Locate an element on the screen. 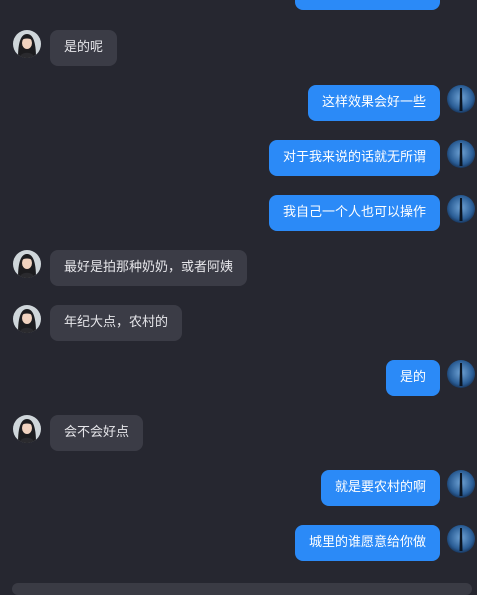  message-row-outgoing: 就是要农村的啊 is located at coordinates (238, 489).